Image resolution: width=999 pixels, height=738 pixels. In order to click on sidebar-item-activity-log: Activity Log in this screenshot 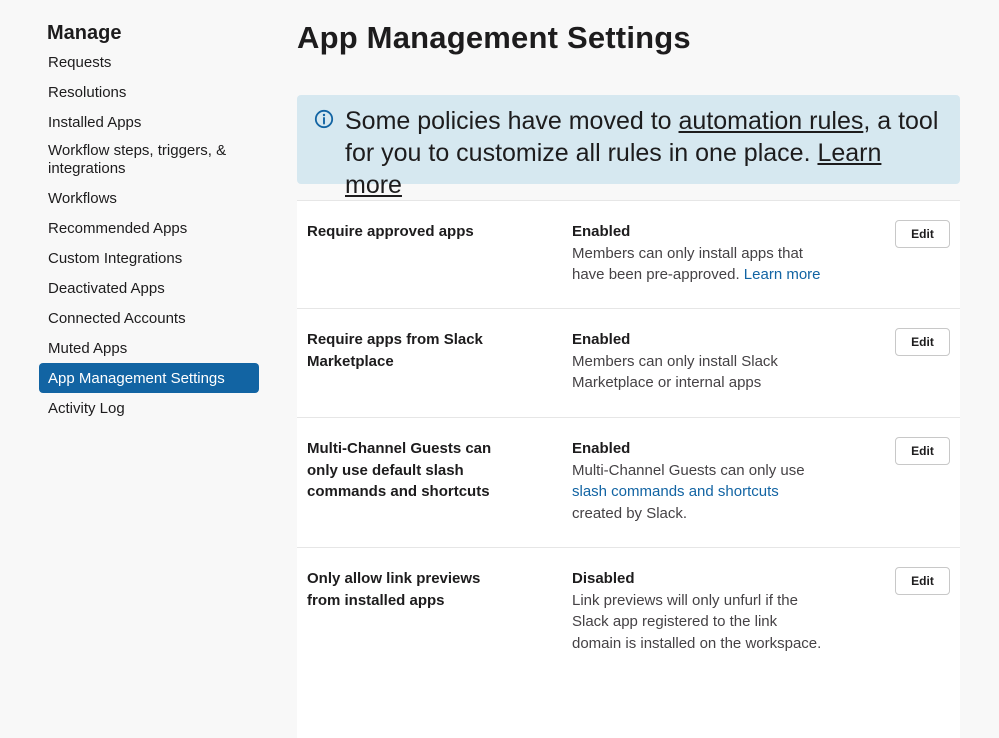, I will do `click(149, 408)`.